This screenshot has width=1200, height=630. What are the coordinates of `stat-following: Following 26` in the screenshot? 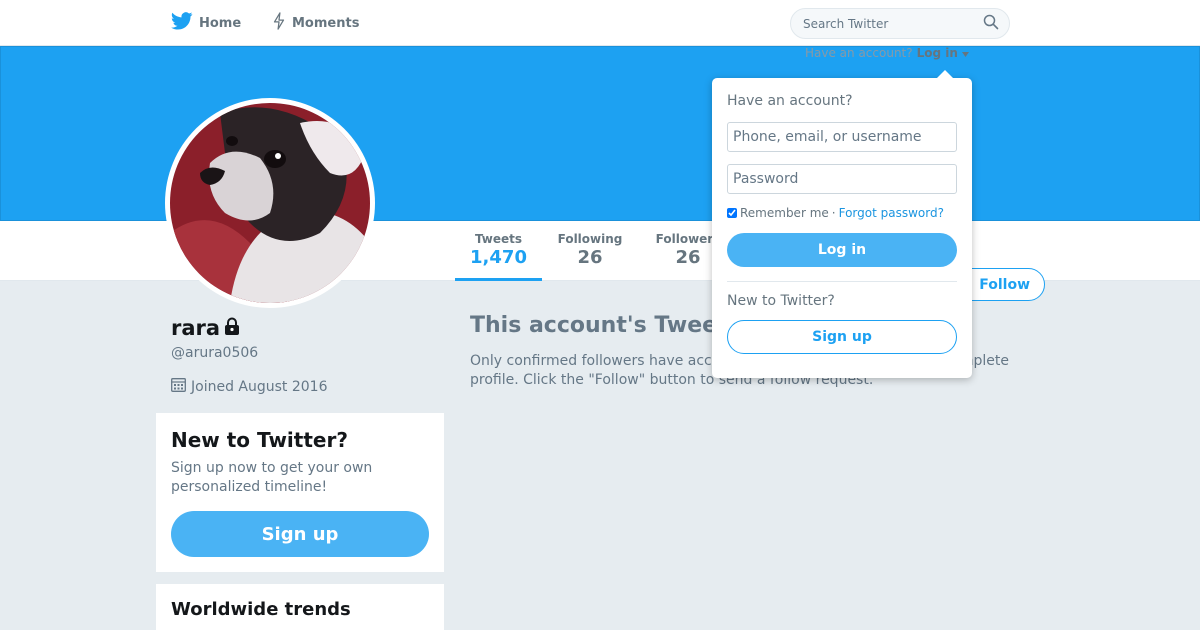 It's located at (590, 256).